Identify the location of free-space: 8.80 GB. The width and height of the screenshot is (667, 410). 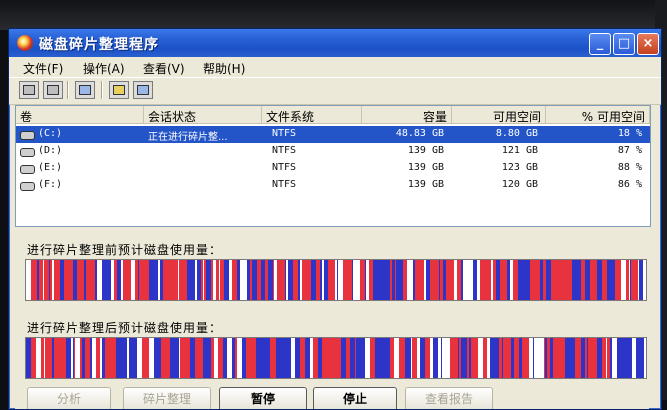
(516, 133).